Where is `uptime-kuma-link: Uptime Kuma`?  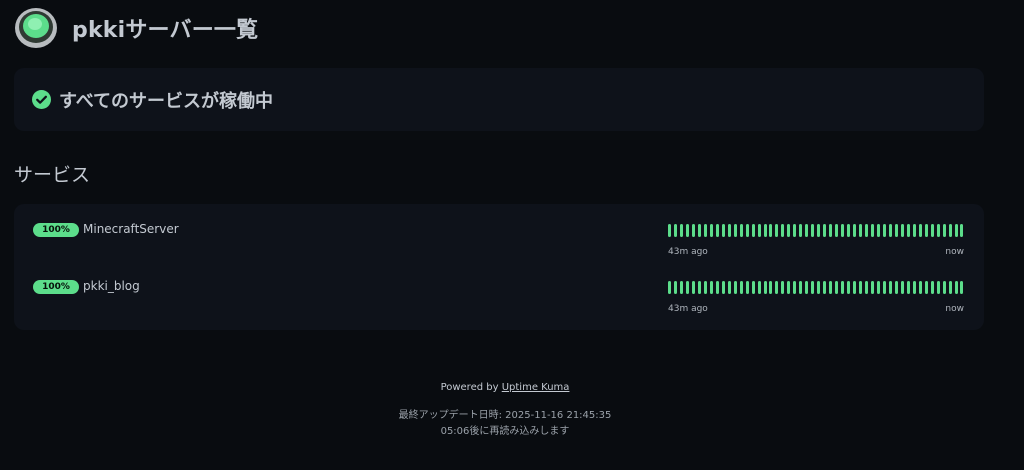
uptime-kuma-link: Uptime Kuma is located at coordinates (536, 387).